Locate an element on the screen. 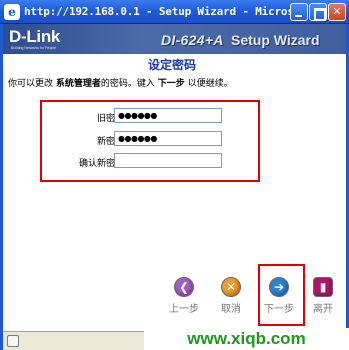 This screenshot has width=349, height=350. confirm-password-field is located at coordinates (168, 160).